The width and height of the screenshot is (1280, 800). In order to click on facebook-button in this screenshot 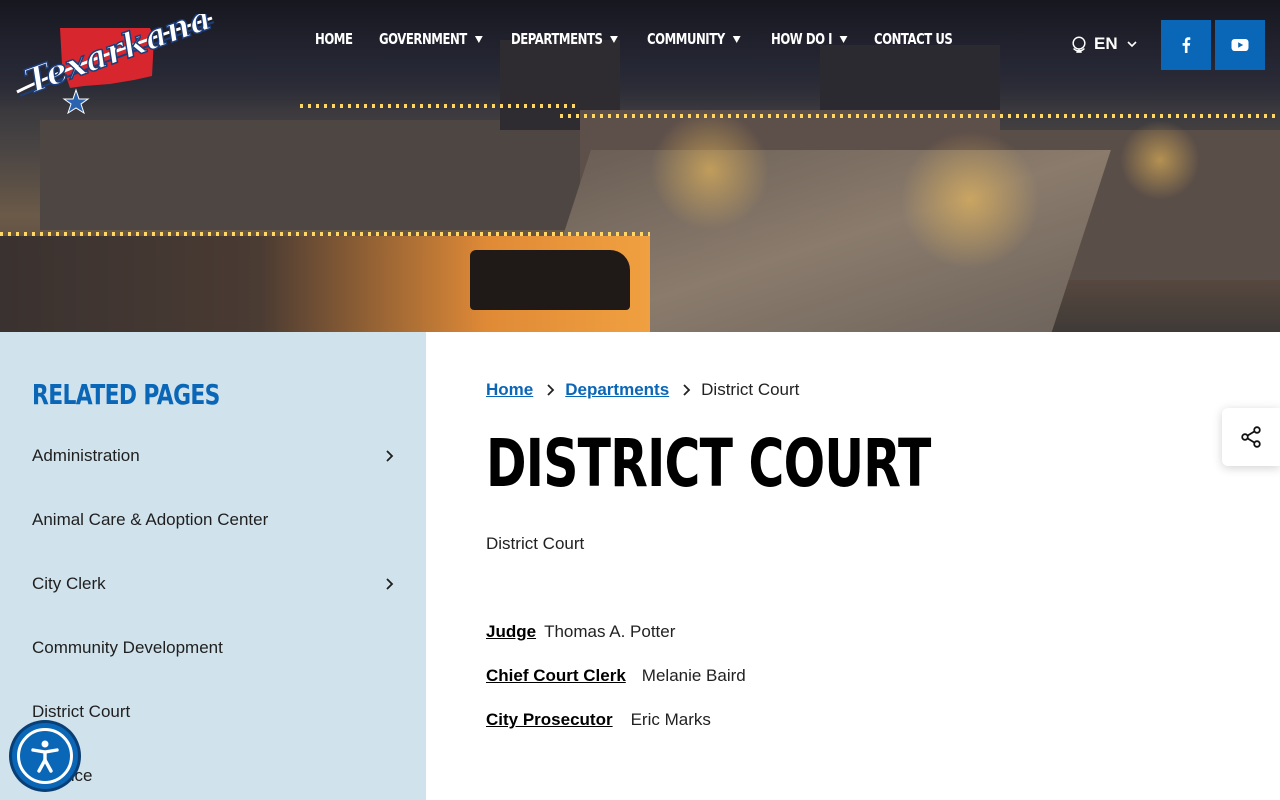, I will do `click(1186, 45)`.